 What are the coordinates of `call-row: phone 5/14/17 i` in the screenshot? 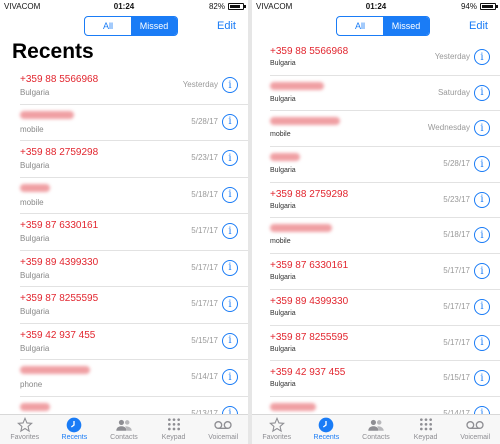 It's located at (134, 378).